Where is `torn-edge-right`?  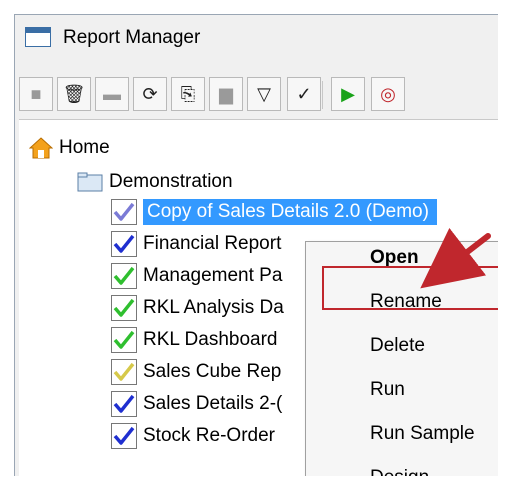 torn-edge-right is located at coordinates (509, 250).